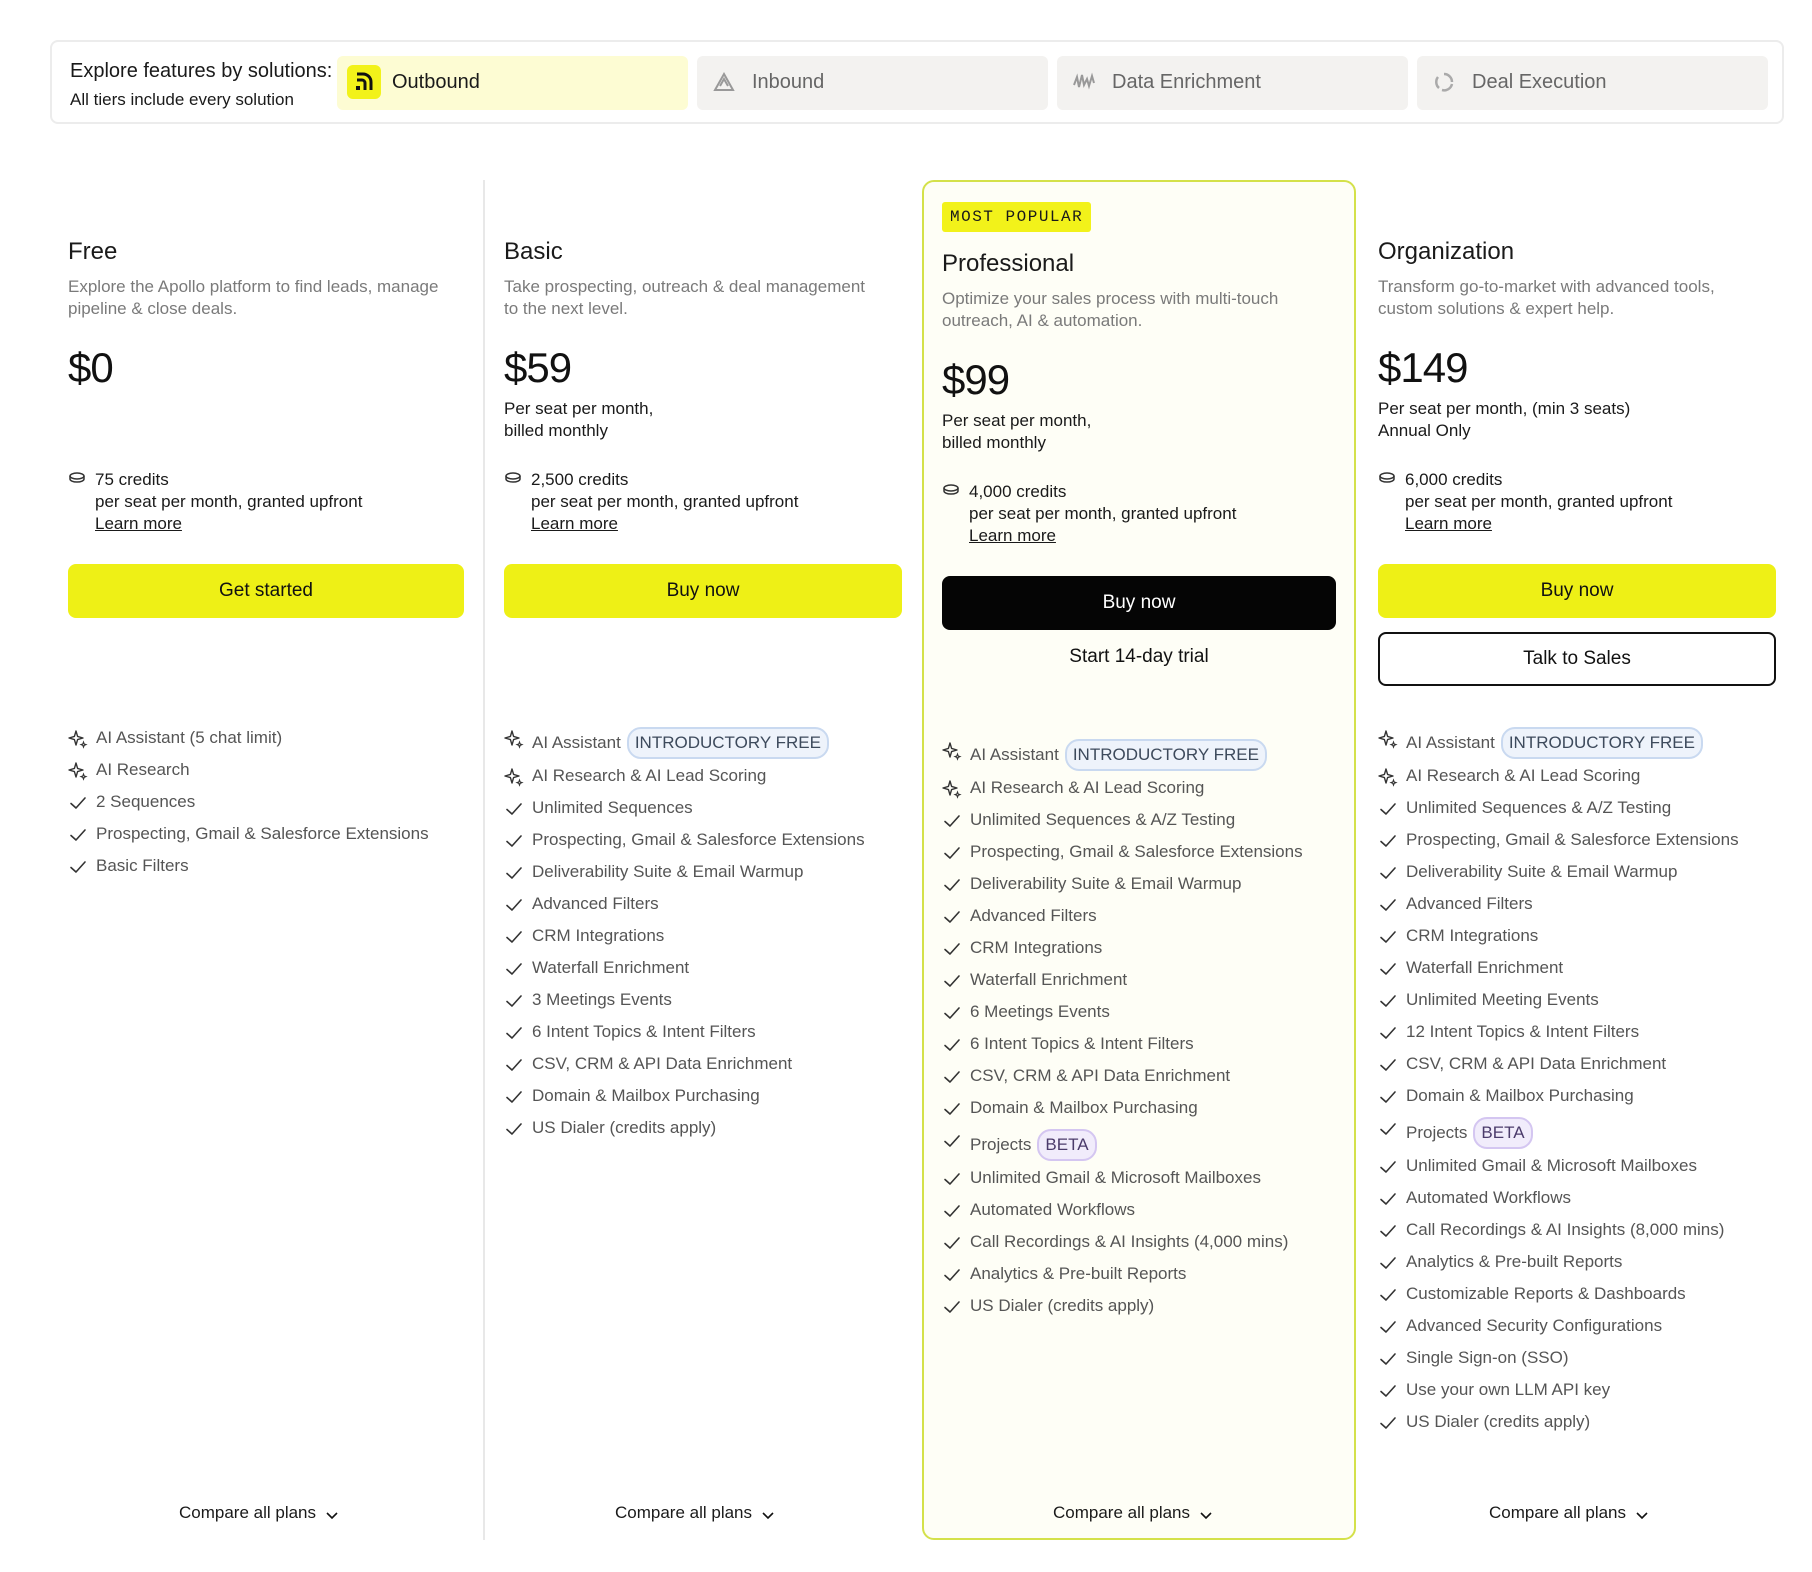 The image size is (1812, 1572). I want to click on plan-price: $59, so click(538, 367).